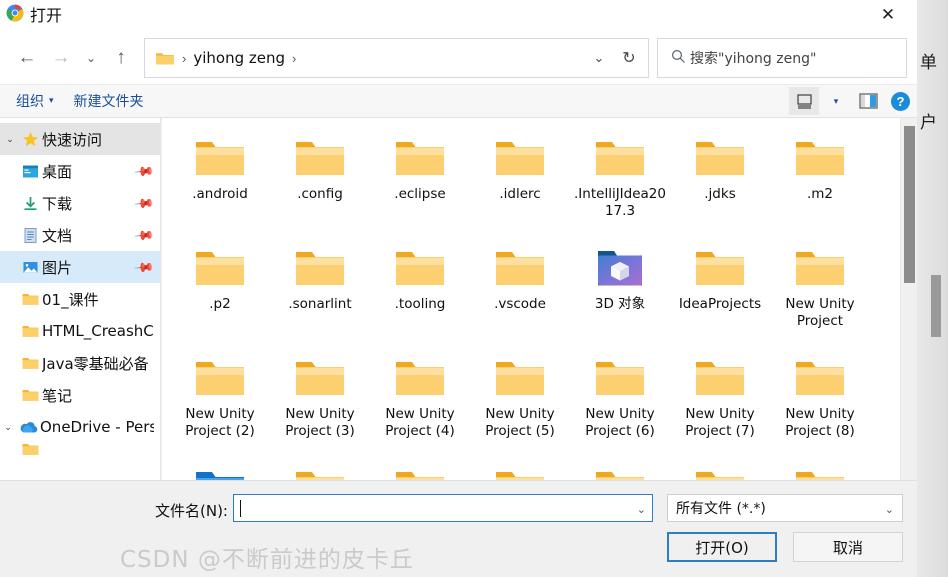 The height and width of the screenshot is (577, 948). What do you see at coordinates (420, 422) in the screenshot?
I see `file-item-label: New Unity Project (4)` at bounding box center [420, 422].